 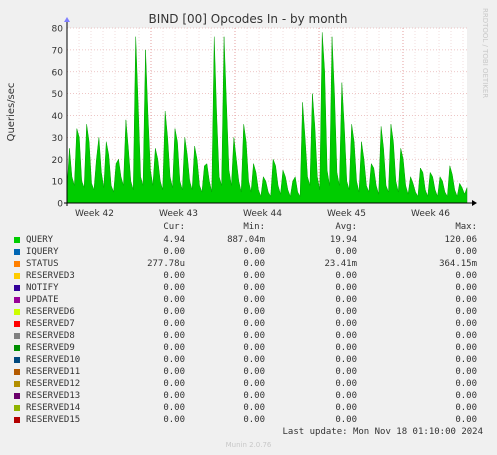 I want to click on legend-row-reserved14: RESERVED14 0.00 0.00 0.00 0.00, so click(x=248, y=408).